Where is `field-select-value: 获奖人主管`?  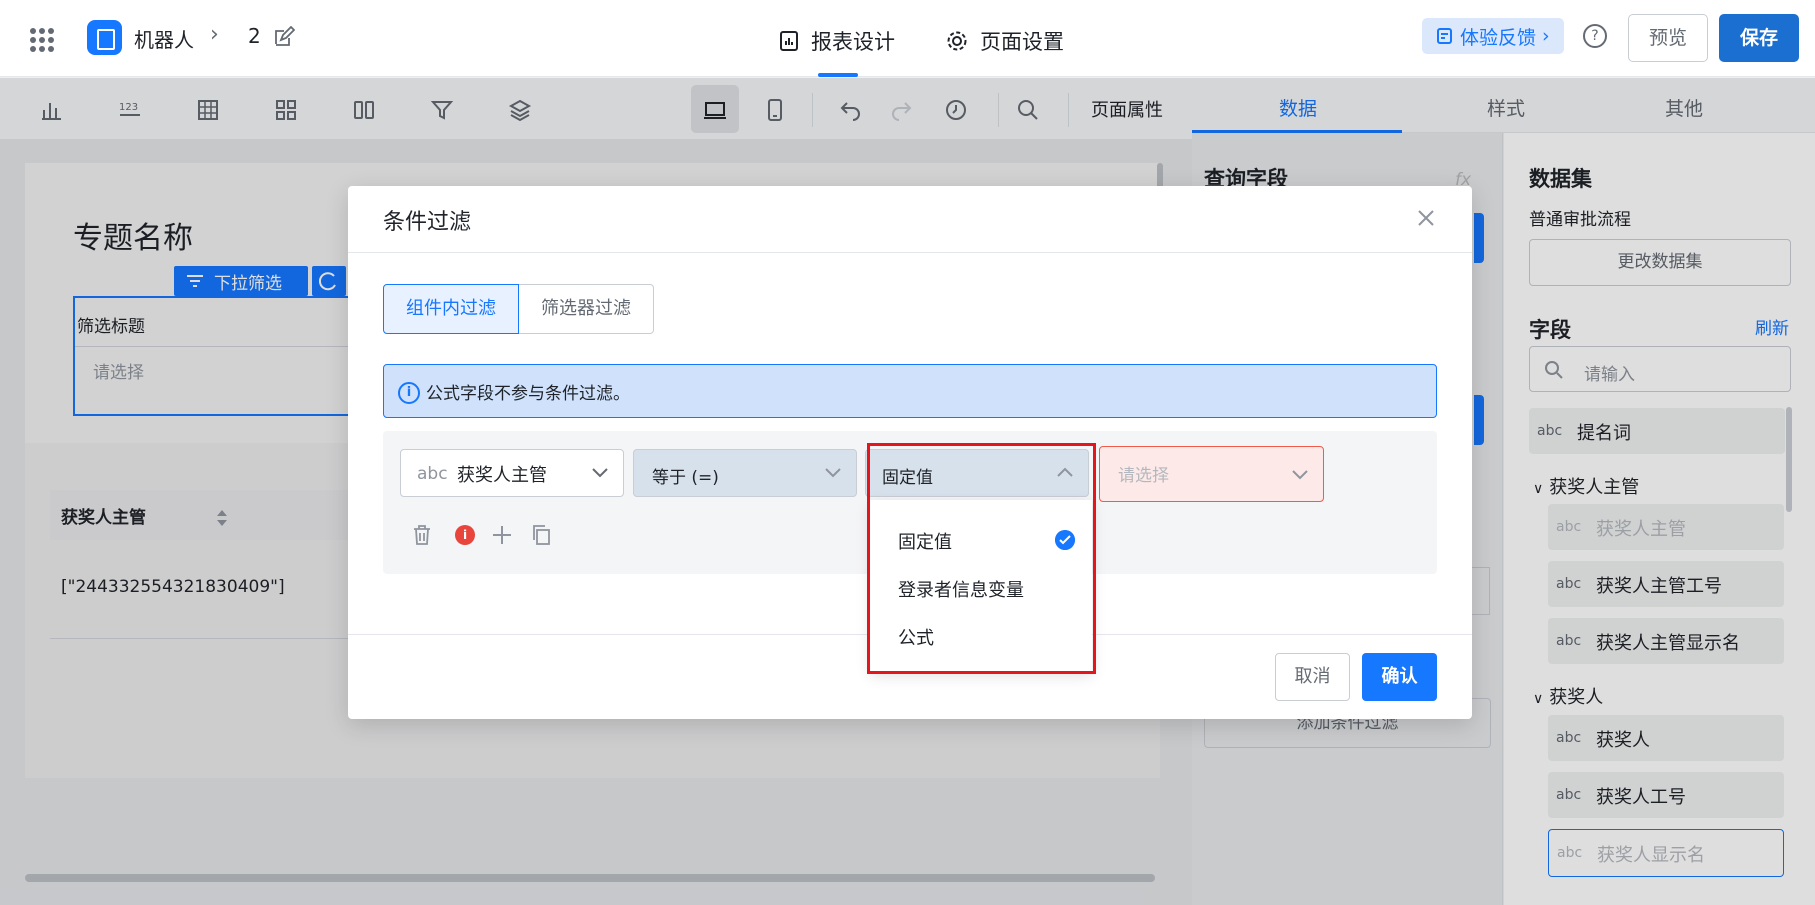 field-select-value: 获奖人主管 is located at coordinates (502, 475).